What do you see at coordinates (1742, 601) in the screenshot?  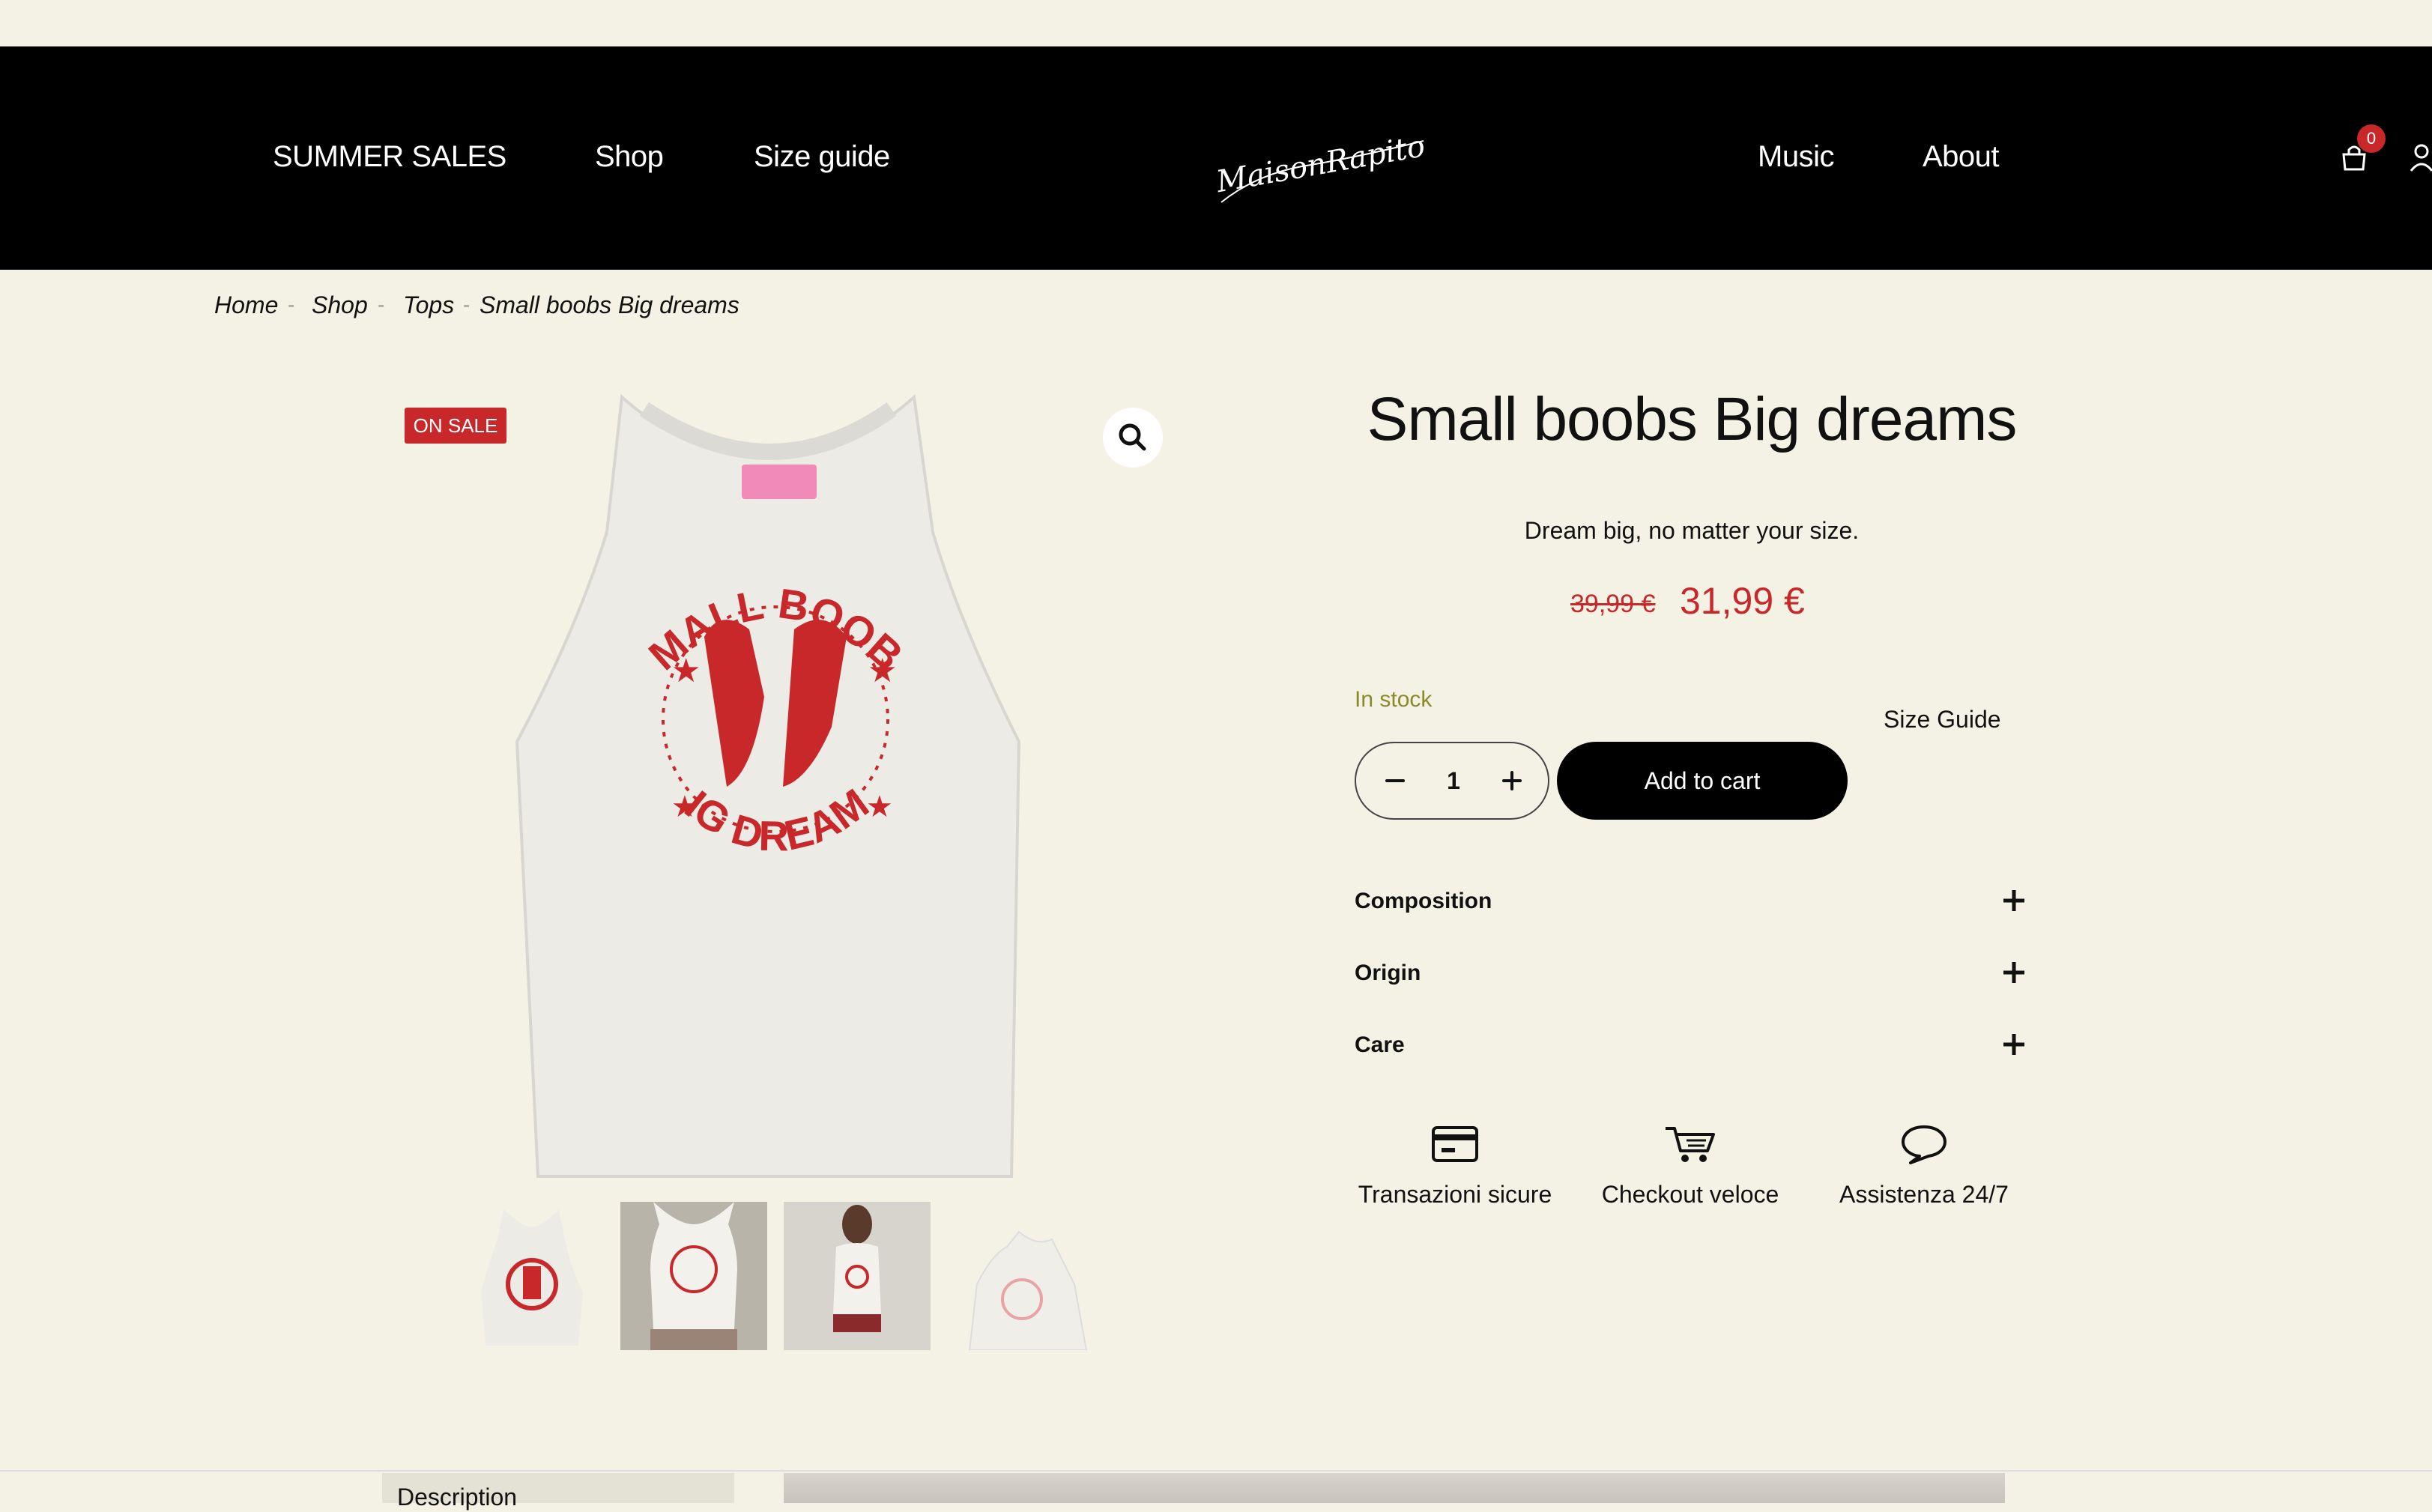 I see `sale-price: 31,99 €` at bounding box center [1742, 601].